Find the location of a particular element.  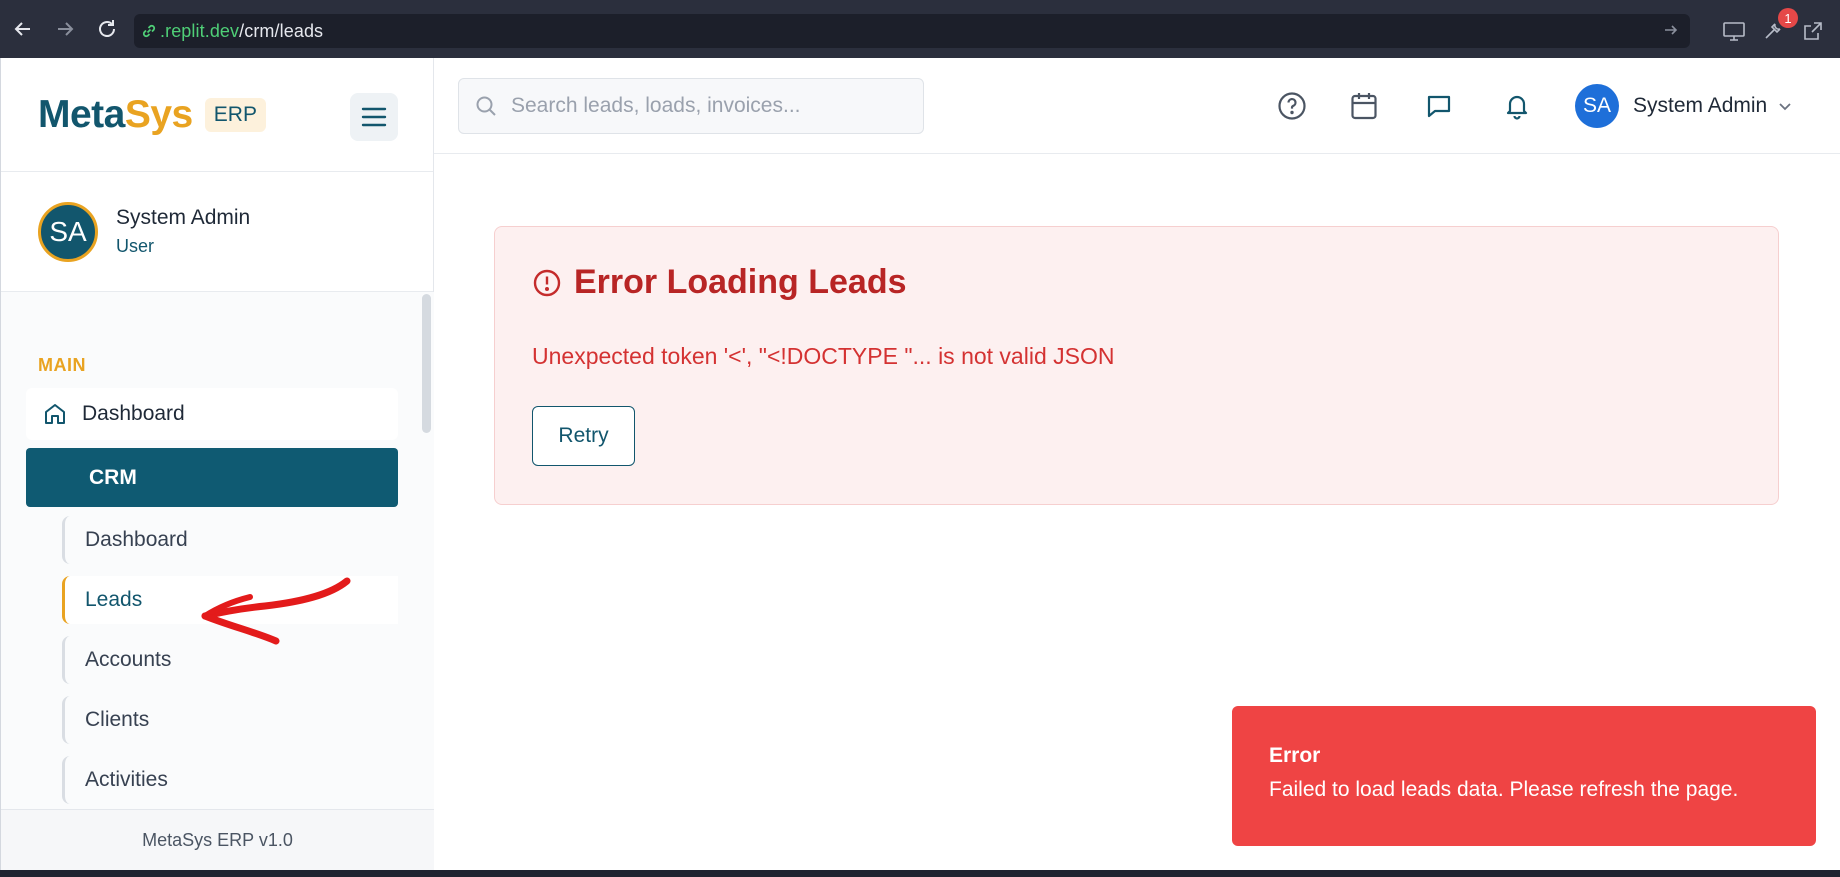

chat-icon is located at coordinates (1439, 106).